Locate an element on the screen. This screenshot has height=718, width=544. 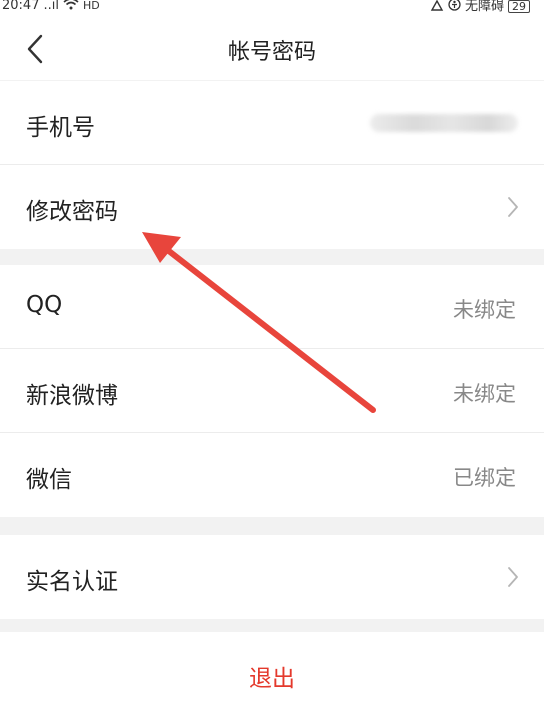
status-left: 20:47 ..ıl HD is located at coordinates (51, 6).